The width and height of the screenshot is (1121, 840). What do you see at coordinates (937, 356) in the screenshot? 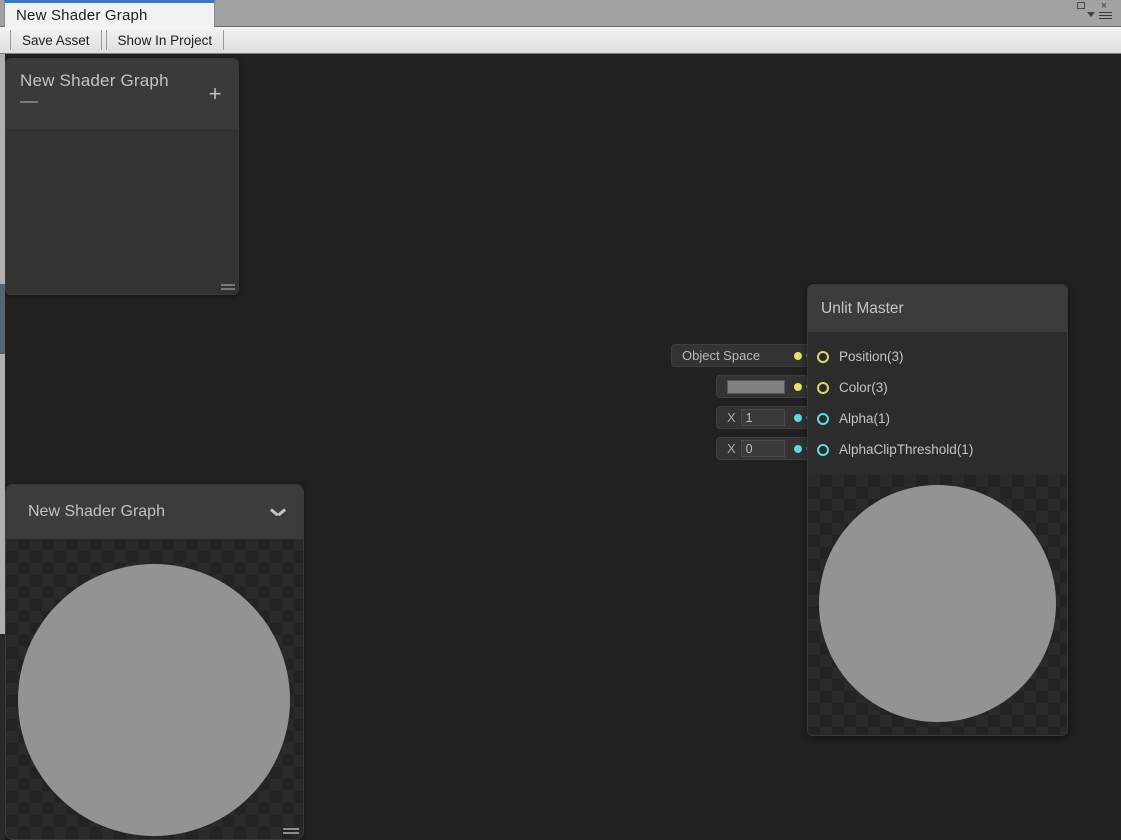
I see `port-position: Position(3)` at bounding box center [937, 356].